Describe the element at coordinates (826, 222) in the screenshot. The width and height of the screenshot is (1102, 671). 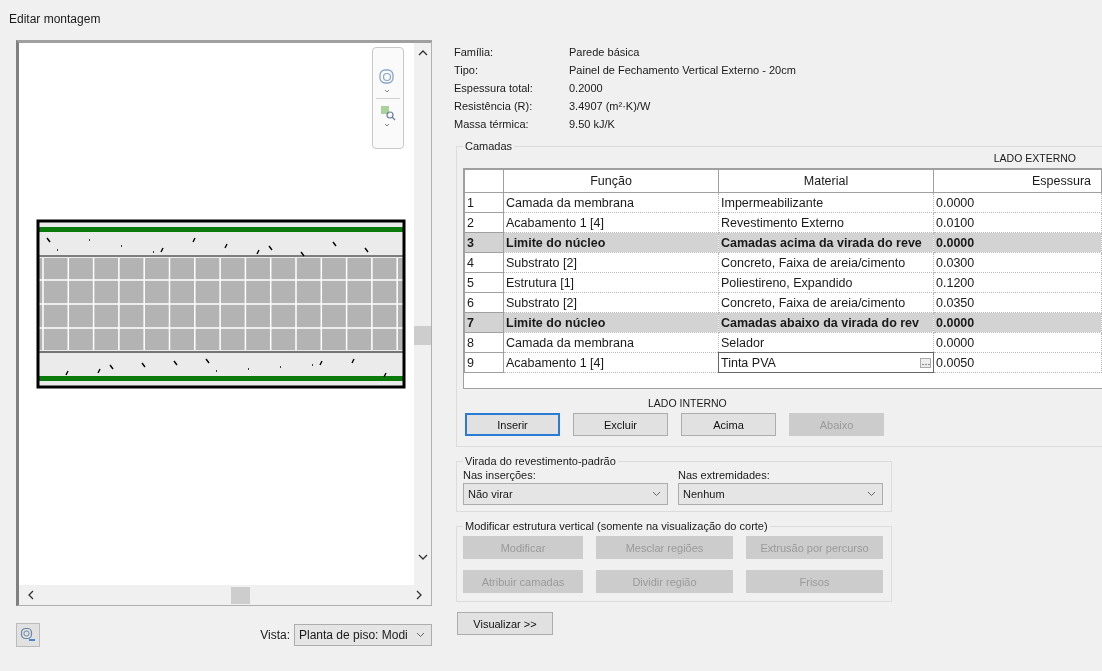
I see `table-cell: Revestimento Externo` at that location.